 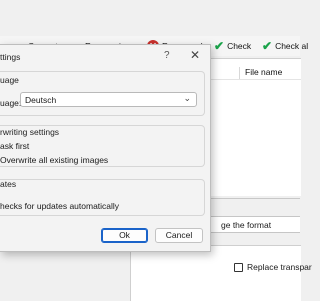 What do you see at coordinates (30, 132) in the screenshot?
I see `overwrite-group-heading: rwriting settings` at bounding box center [30, 132].